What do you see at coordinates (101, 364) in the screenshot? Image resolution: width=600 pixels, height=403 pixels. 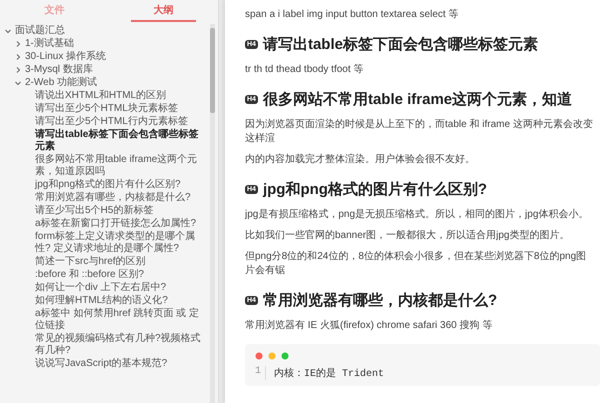 I see `outline-item: 说说写JavaScript的基本规范?` at bounding box center [101, 364].